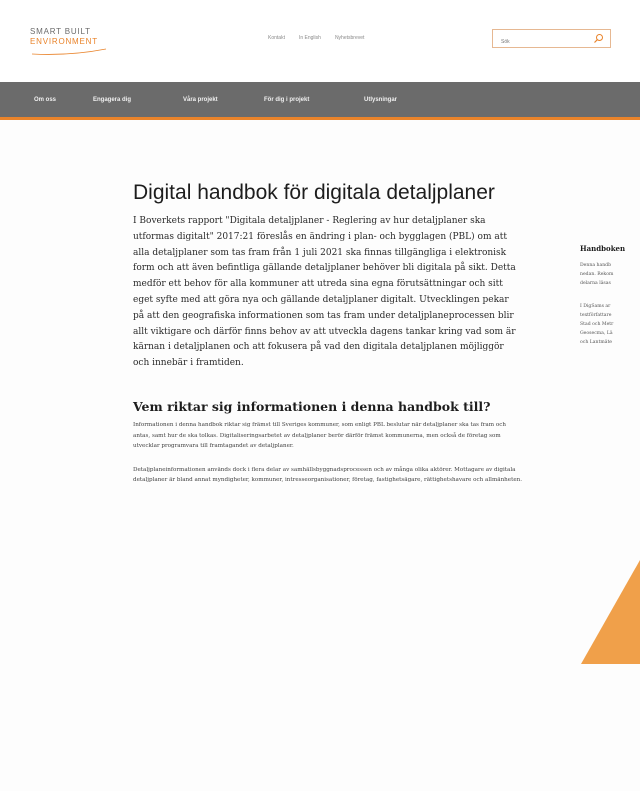 The image size is (640, 791). I want to click on site-logo: SMART BUILT ENVIRONMENT, so click(75, 45).